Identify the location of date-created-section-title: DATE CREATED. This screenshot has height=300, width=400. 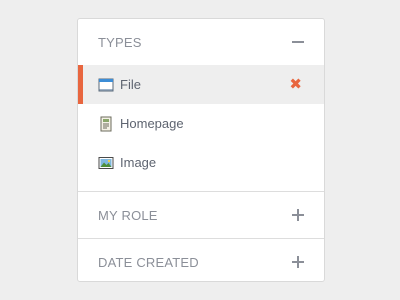
(148, 262).